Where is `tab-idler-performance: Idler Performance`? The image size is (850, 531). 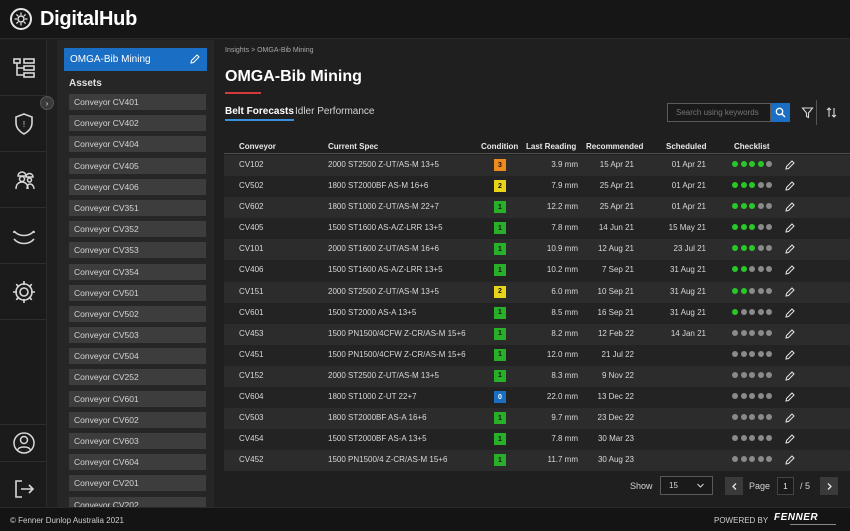
tab-idler-performance: Idler Performance is located at coordinates (334, 111).